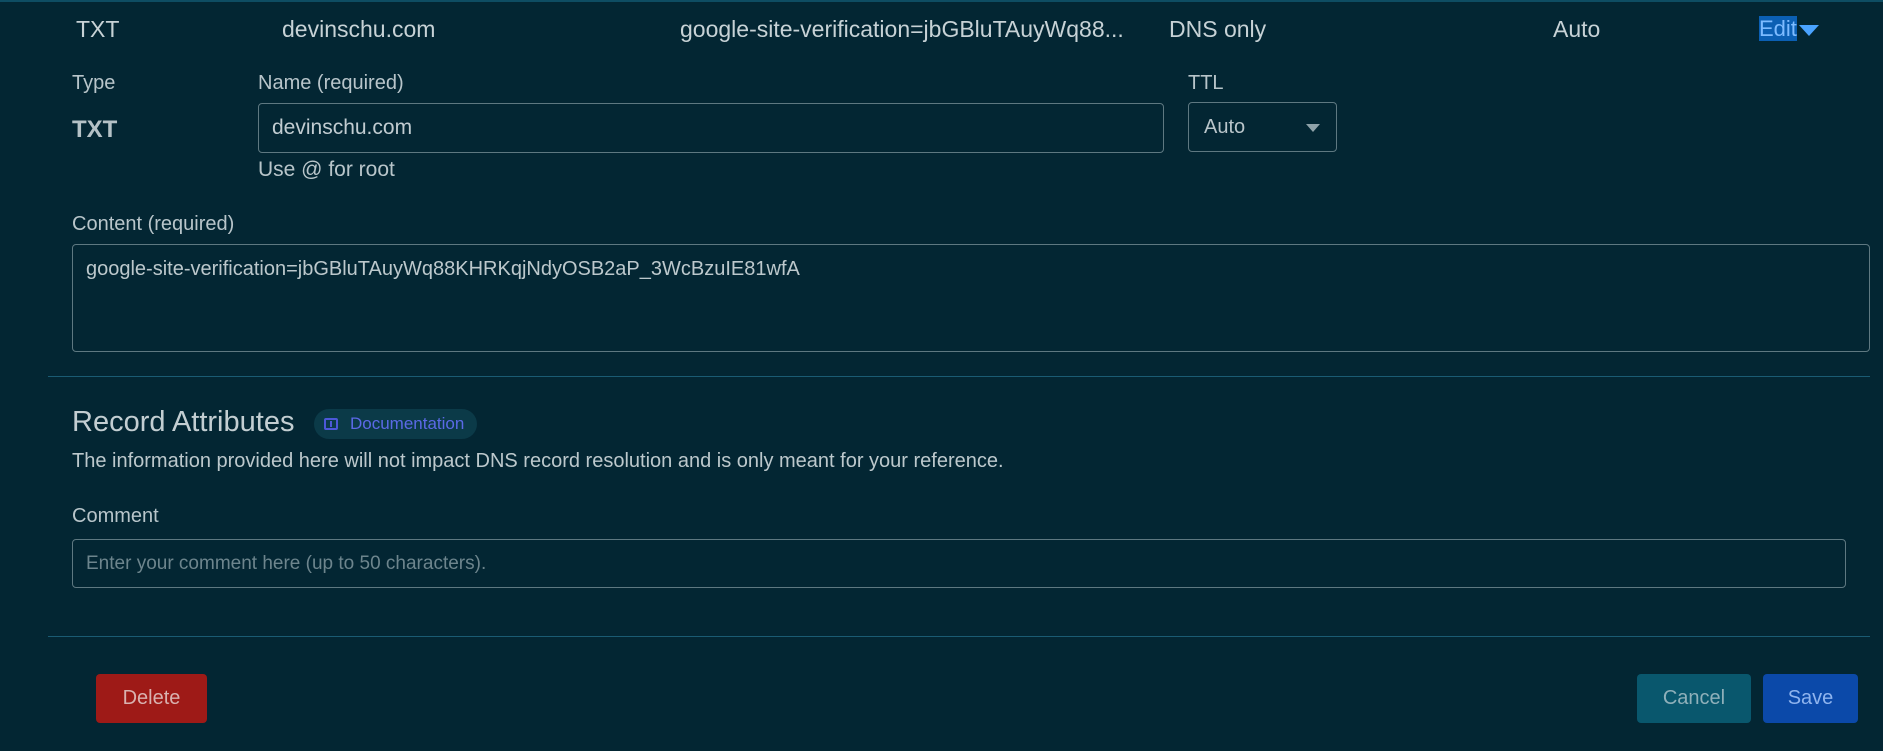 This screenshot has height=751, width=1883. I want to click on type-value: TXT, so click(95, 129).